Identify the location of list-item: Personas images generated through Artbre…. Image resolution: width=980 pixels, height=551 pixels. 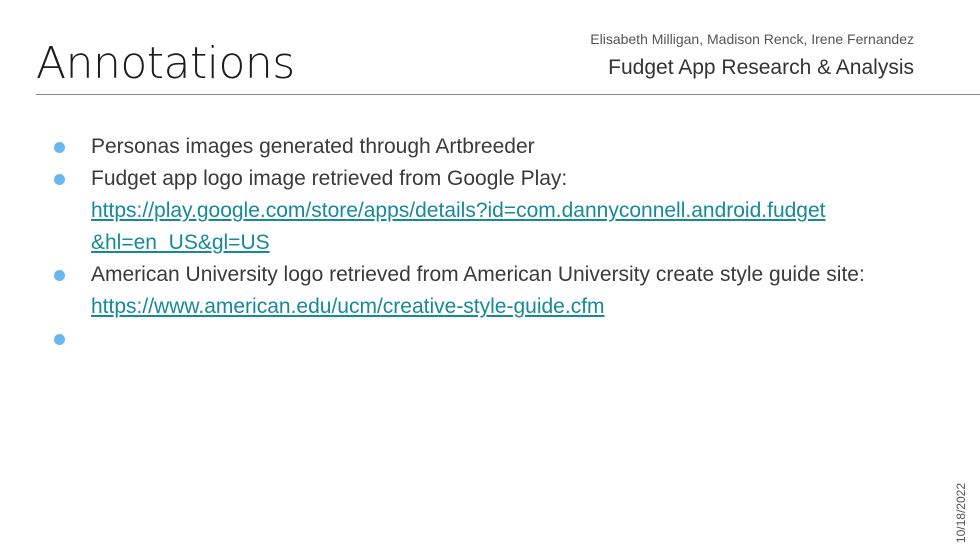
(494, 147).